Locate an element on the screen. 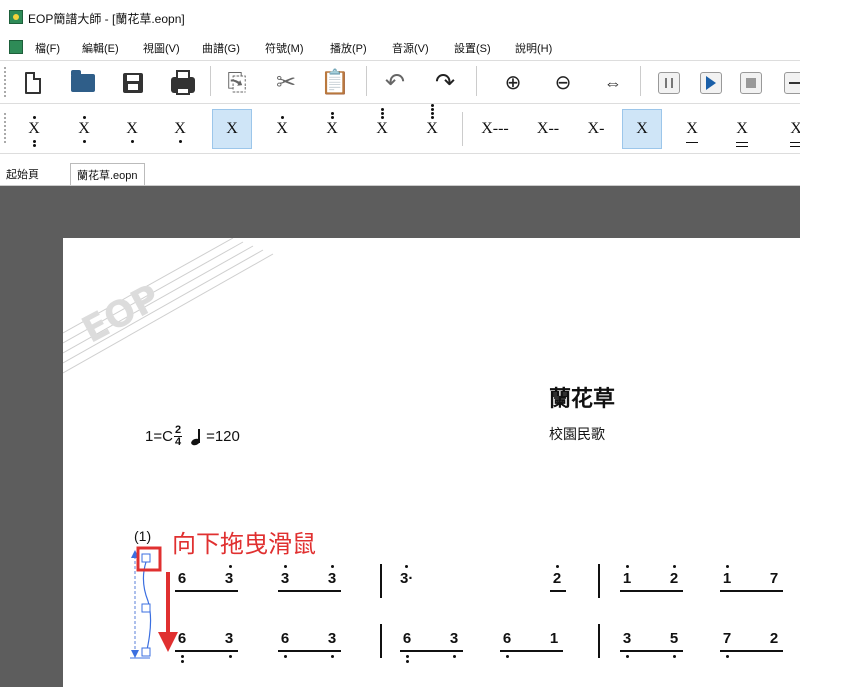 The width and height of the screenshot is (867, 687). print-button is located at coordinates (183, 83).